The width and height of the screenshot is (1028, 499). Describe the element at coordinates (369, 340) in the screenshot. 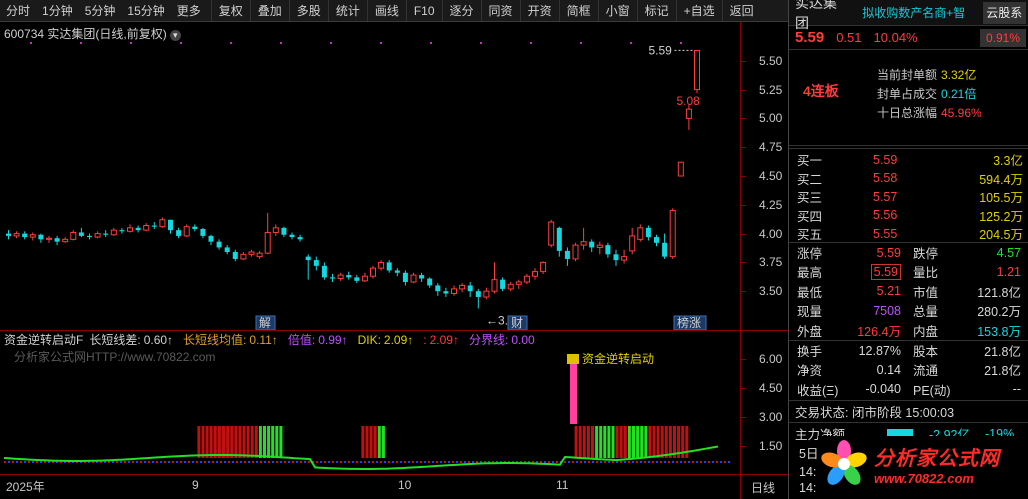

I see `indicator-label-3: DIK:` at that location.